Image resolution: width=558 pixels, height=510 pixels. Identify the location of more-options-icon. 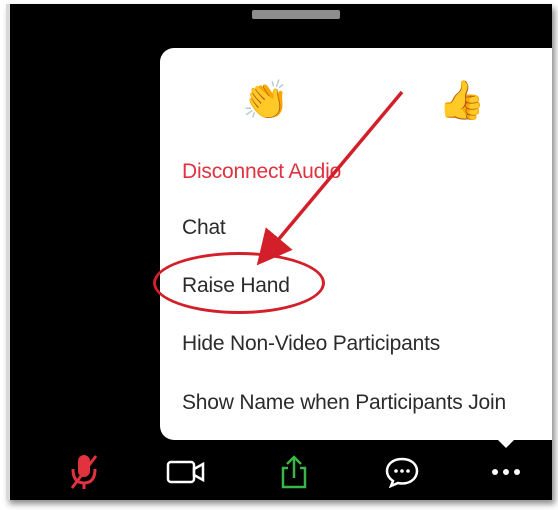
(506, 472).